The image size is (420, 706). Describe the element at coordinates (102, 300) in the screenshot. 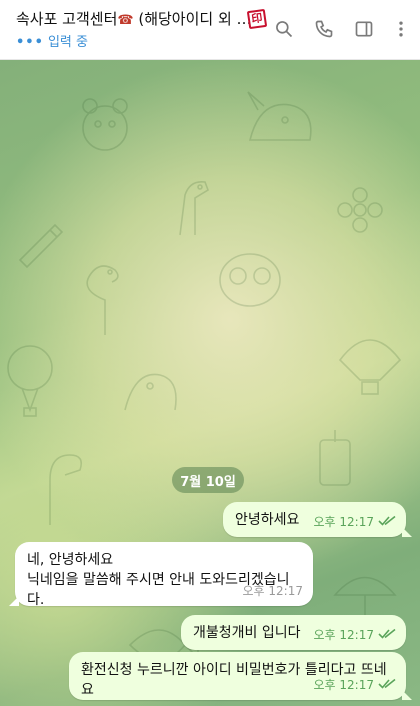

I see `wallpaper-flamingo-doodle-icon` at that location.